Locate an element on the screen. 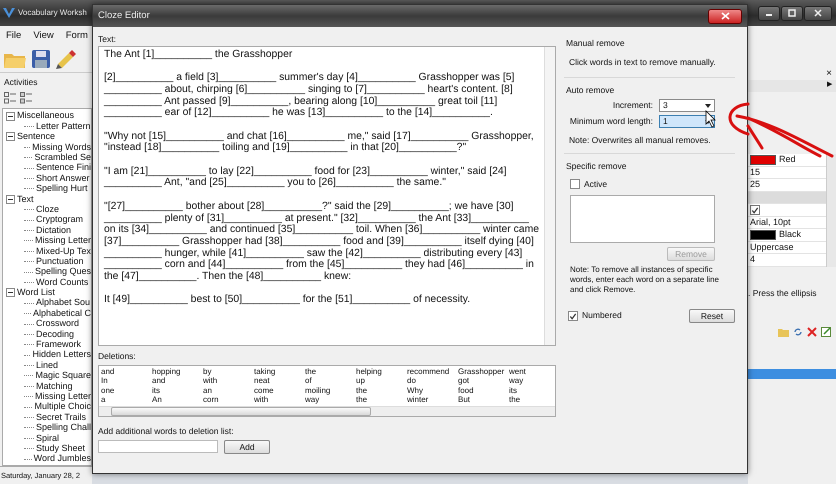 The width and height of the screenshot is (836, 484). list-item: by is located at coordinates (228, 371).